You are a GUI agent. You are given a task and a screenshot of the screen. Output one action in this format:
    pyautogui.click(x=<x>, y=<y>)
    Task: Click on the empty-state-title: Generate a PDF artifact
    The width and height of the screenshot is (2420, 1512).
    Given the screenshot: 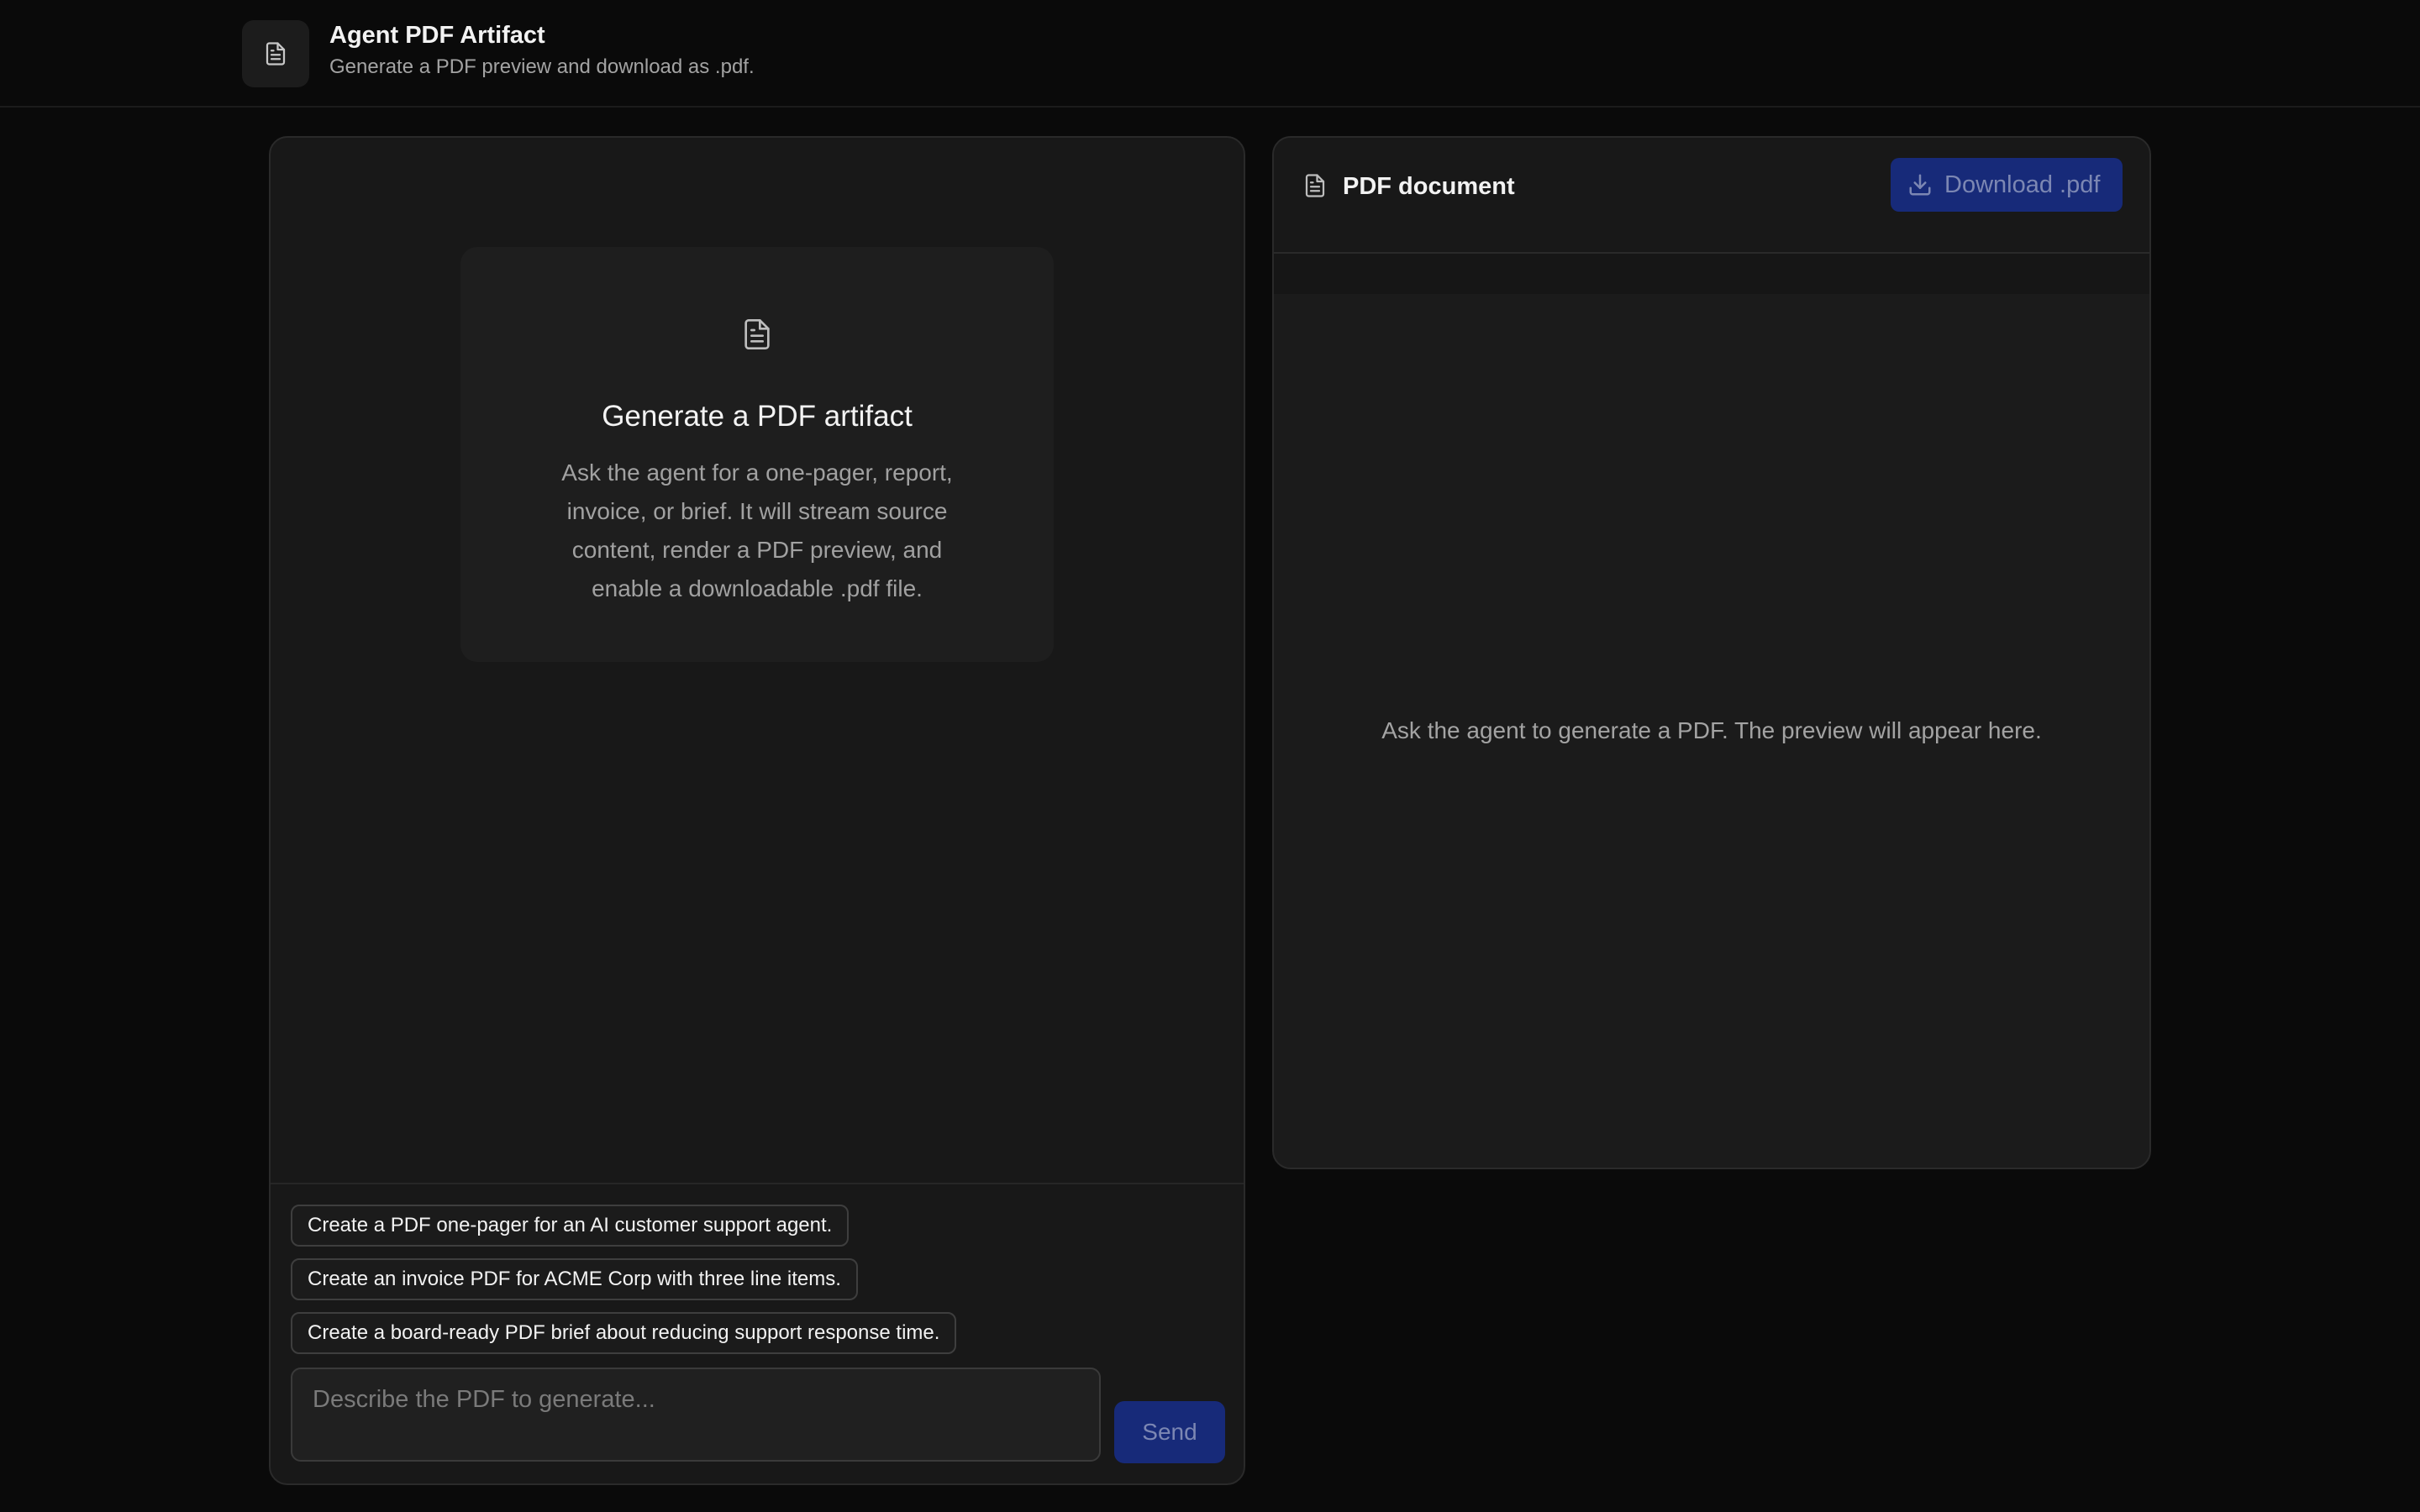 What is the action you would take?
    pyautogui.click(x=757, y=416)
    